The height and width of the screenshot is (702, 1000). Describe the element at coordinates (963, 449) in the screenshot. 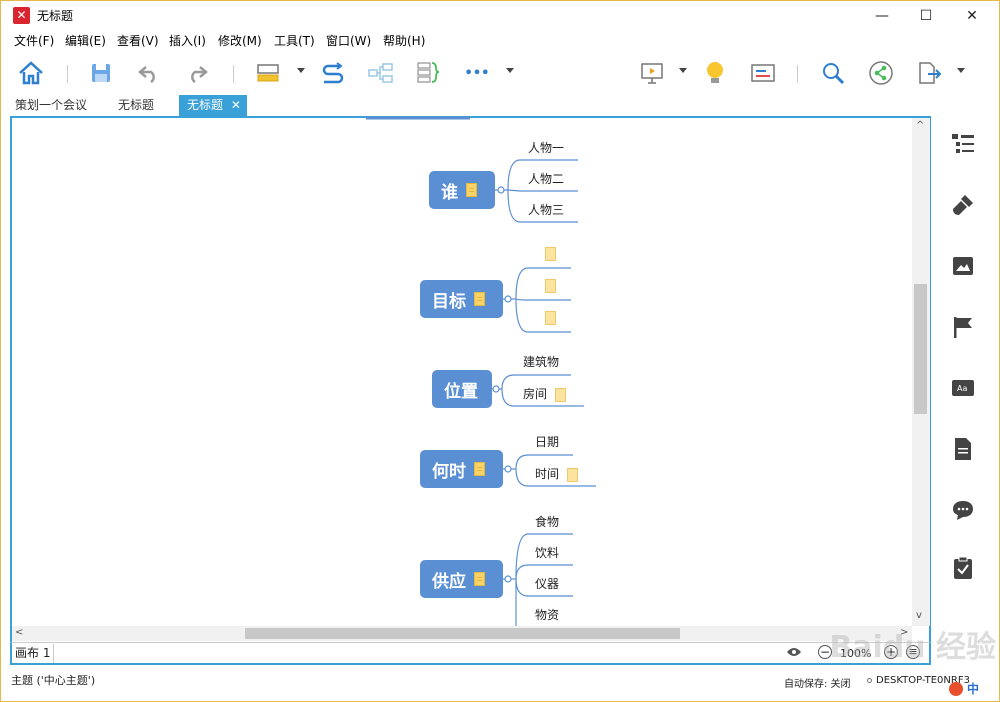

I see `notes-icon` at that location.